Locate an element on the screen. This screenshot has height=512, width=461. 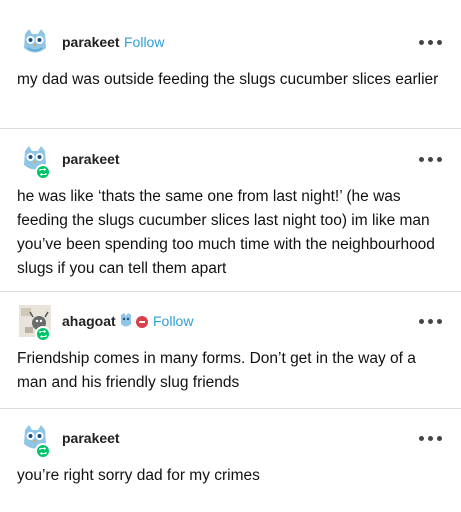
post-text: you’re right sorry dad for my crimes is located at coordinates (138, 475).